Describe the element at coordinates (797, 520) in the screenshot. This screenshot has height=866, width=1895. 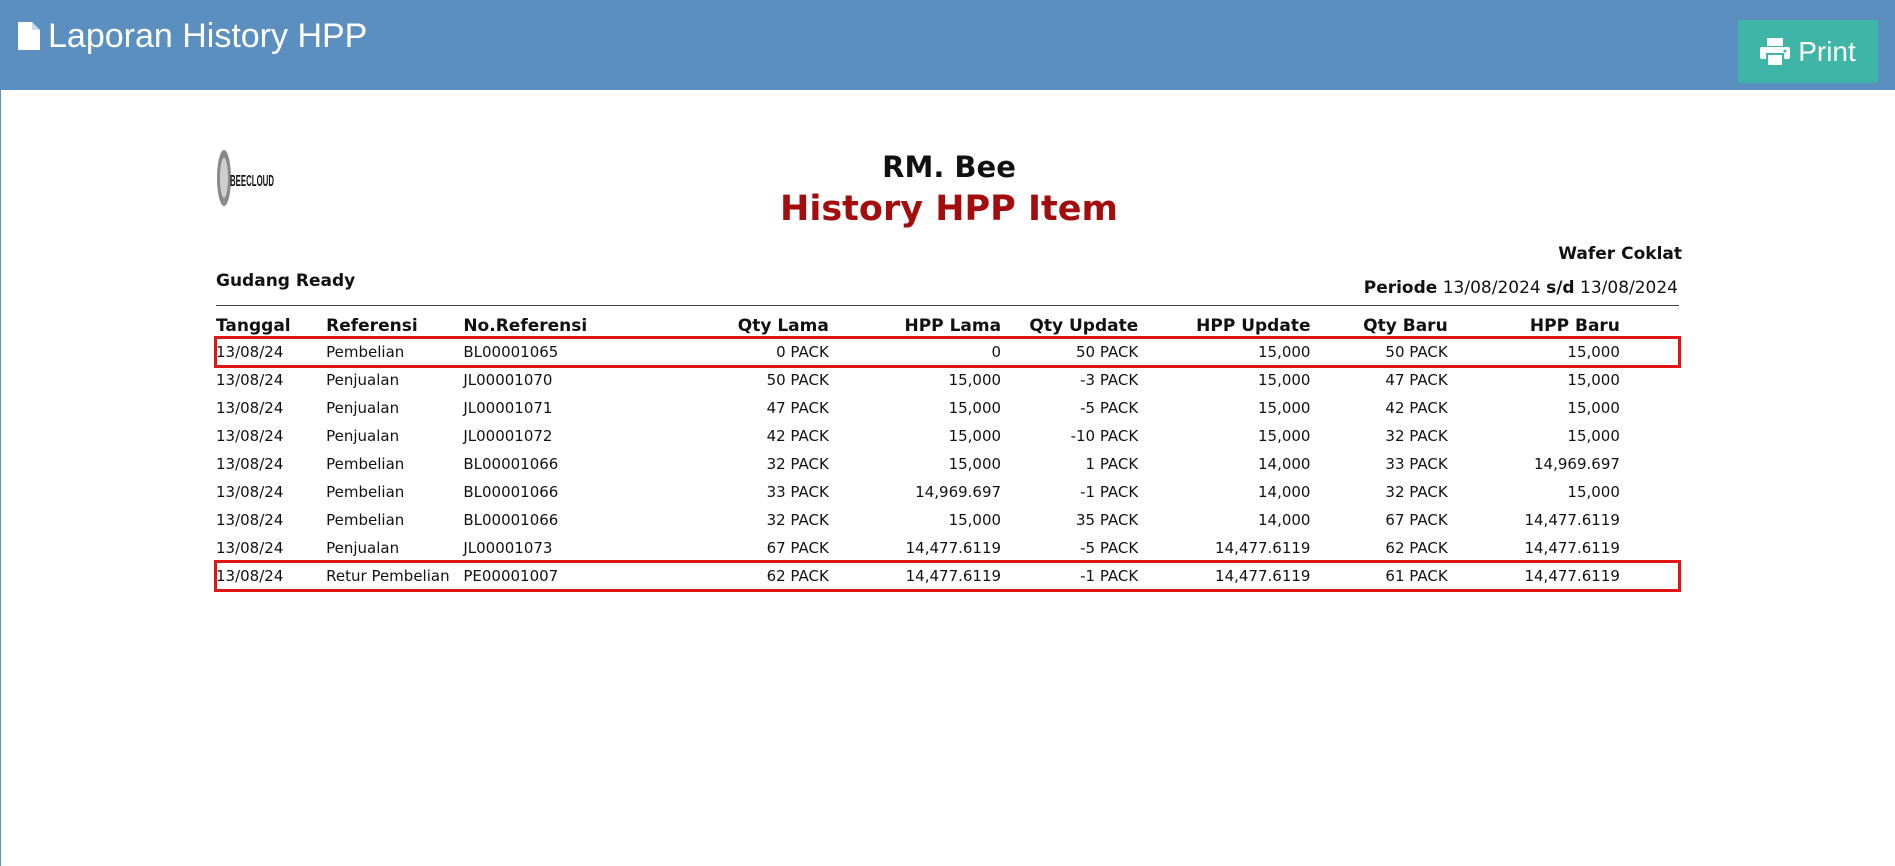
I see `cell-qty-lama: 32 PACK` at that location.